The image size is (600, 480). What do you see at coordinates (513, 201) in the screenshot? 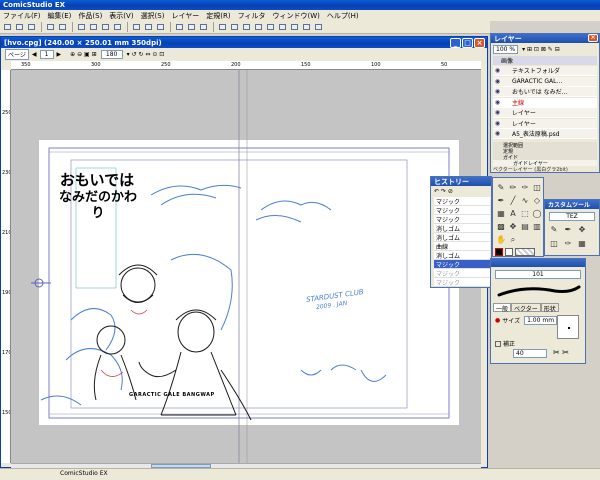
I see `line-tool-icon: ╱` at bounding box center [513, 201].